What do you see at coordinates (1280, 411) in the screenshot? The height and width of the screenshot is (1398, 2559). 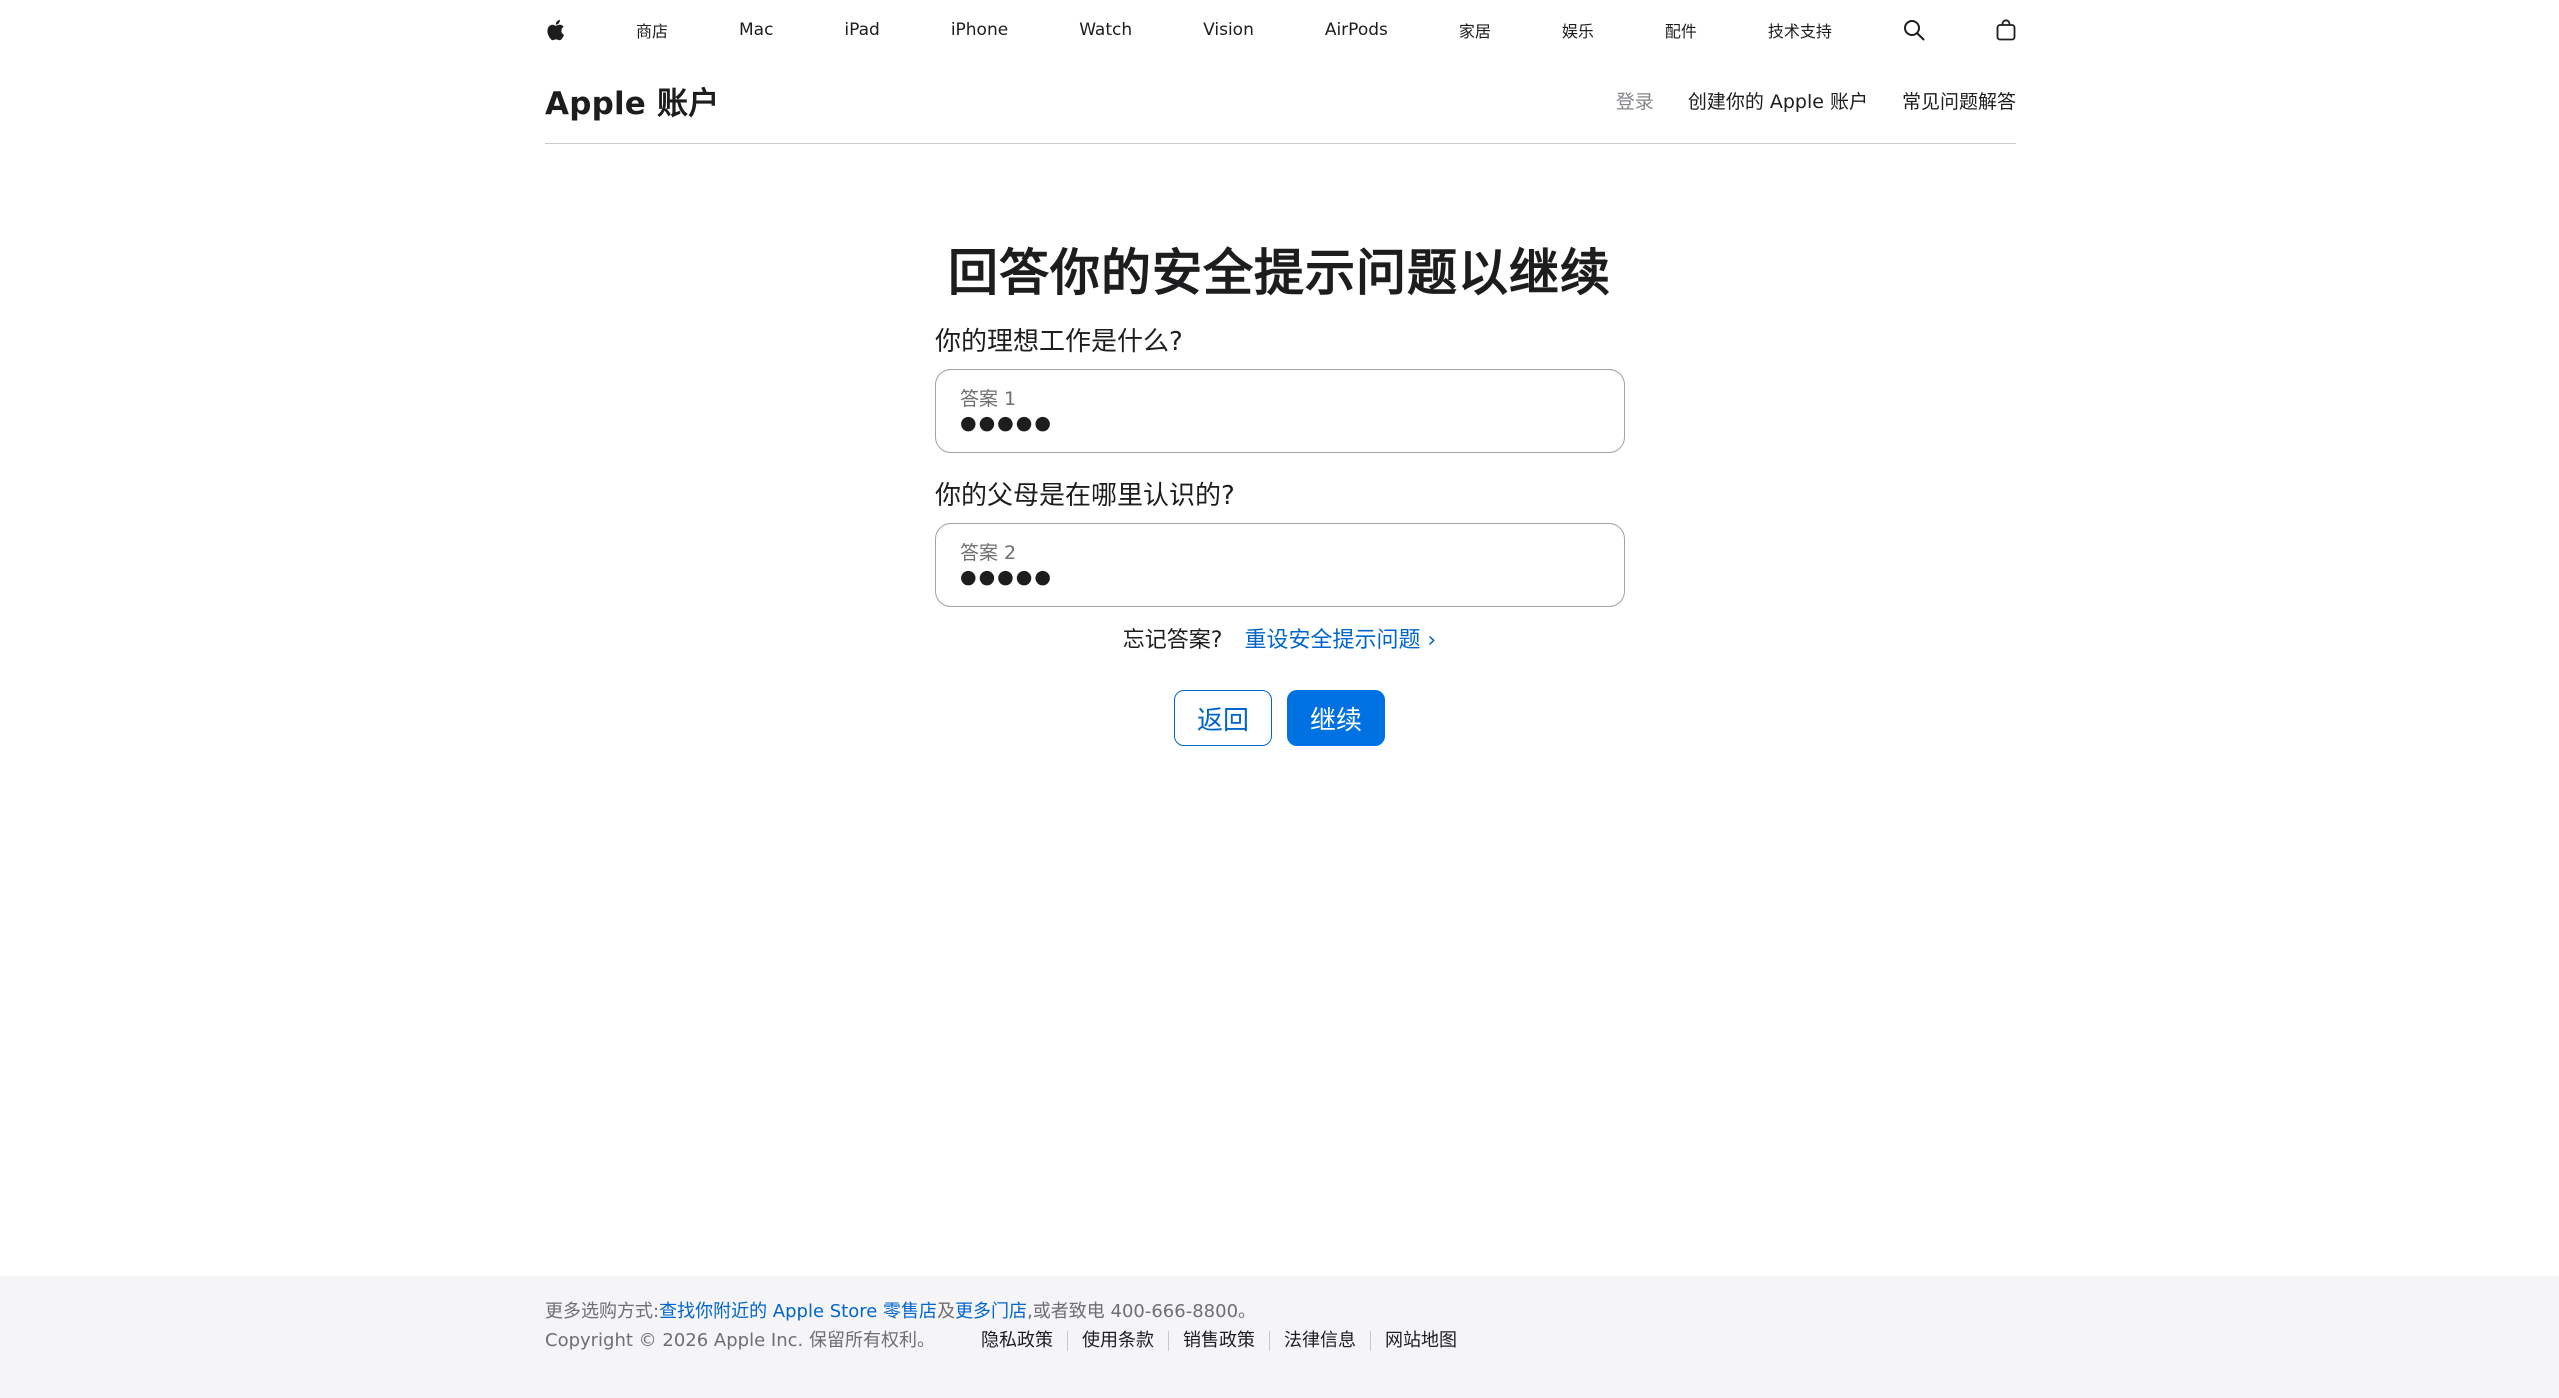 I see `answer-1-field: 答案 1 ●●●●●` at bounding box center [1280, 411].